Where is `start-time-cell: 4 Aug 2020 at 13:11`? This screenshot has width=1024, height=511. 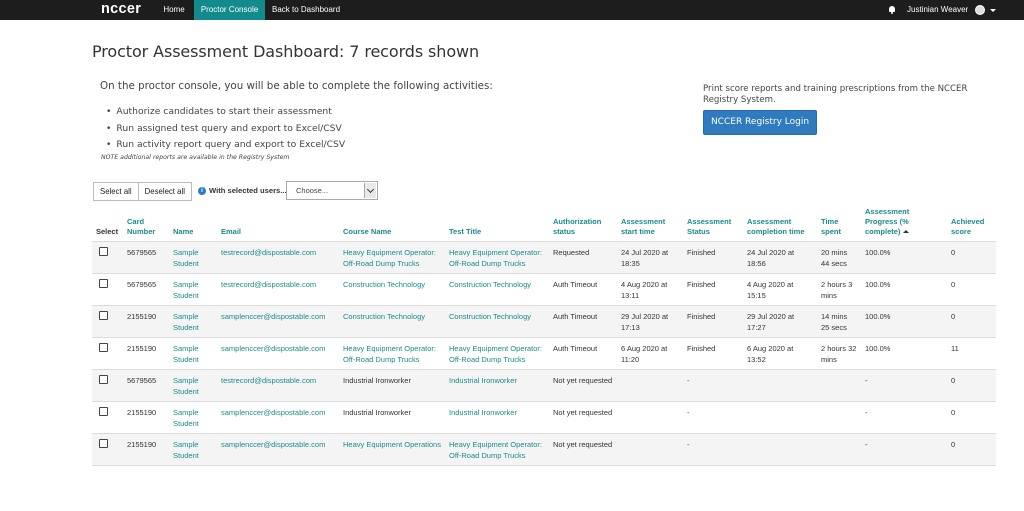 start-time-cell: 4 Aug 2020 at 13:11 is located at coordinates (650, 289).